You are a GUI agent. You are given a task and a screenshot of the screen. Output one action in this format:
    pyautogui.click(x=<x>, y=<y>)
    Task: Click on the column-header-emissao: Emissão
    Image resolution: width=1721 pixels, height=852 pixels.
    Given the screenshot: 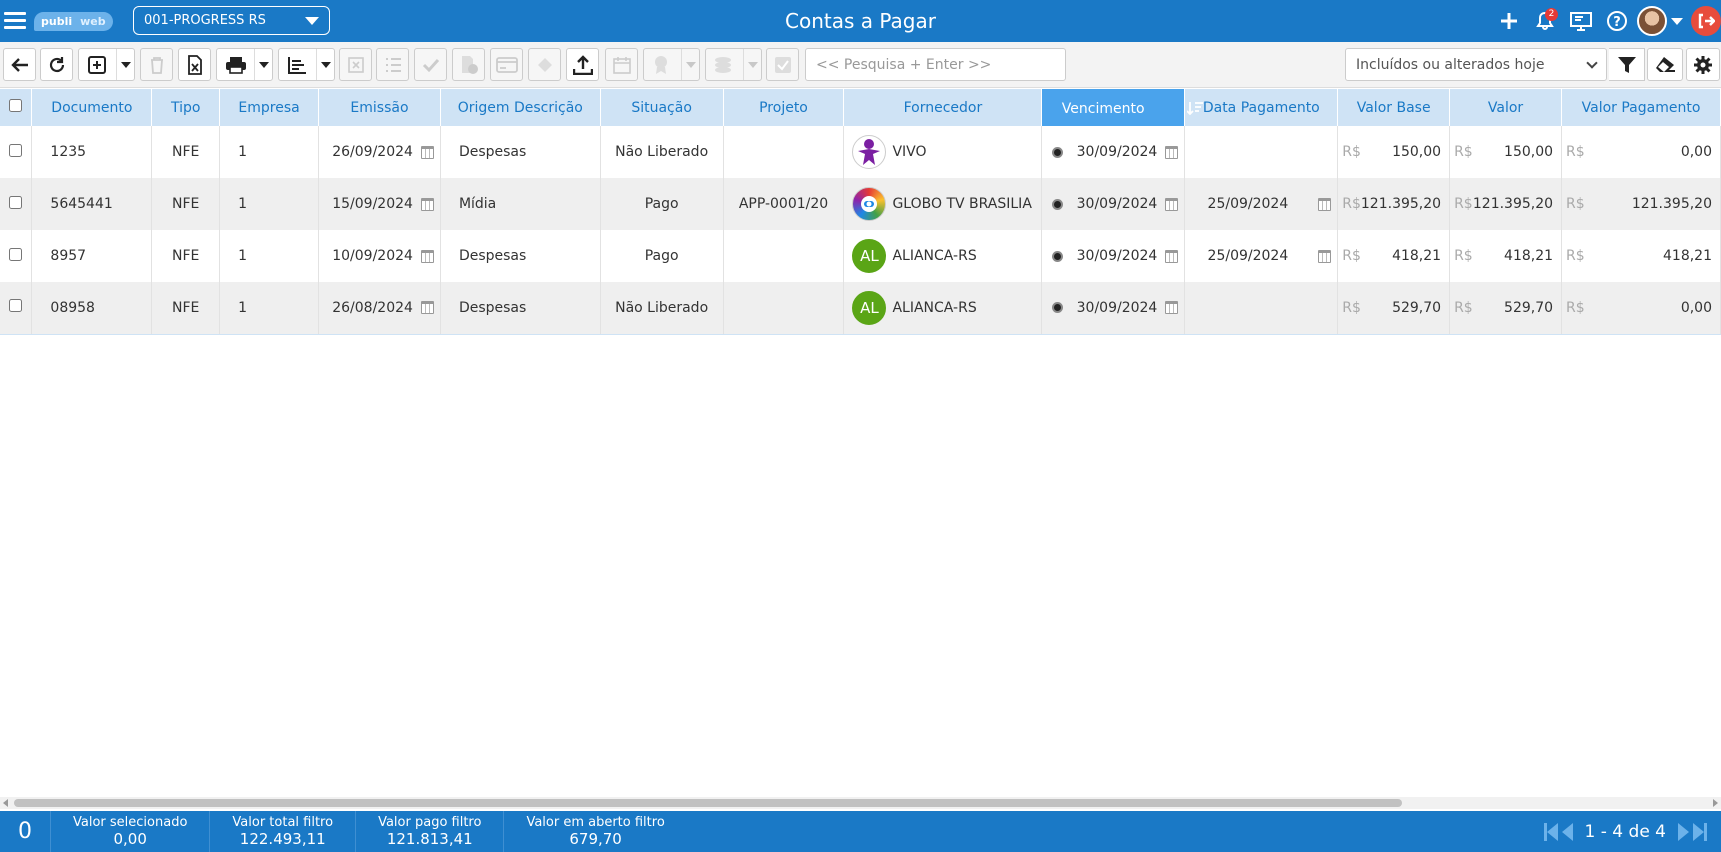 What is the action you would take?
    pyautogui.click(x=379, y=107)
    